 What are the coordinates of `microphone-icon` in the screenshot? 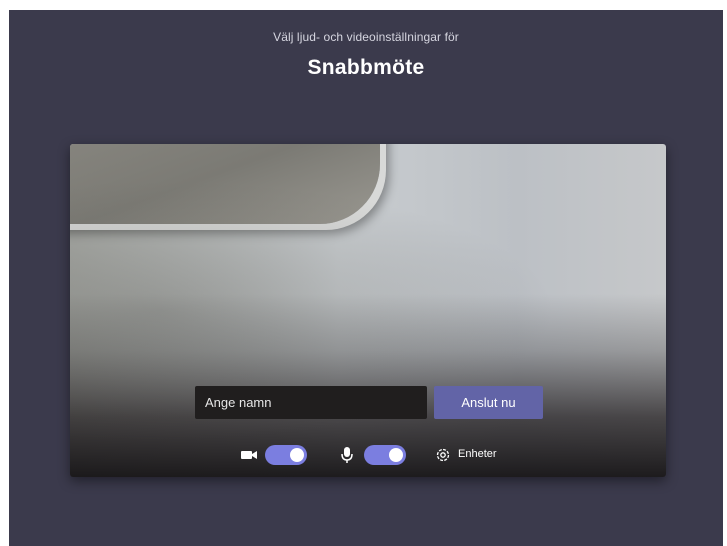 It's located at (347, 455).